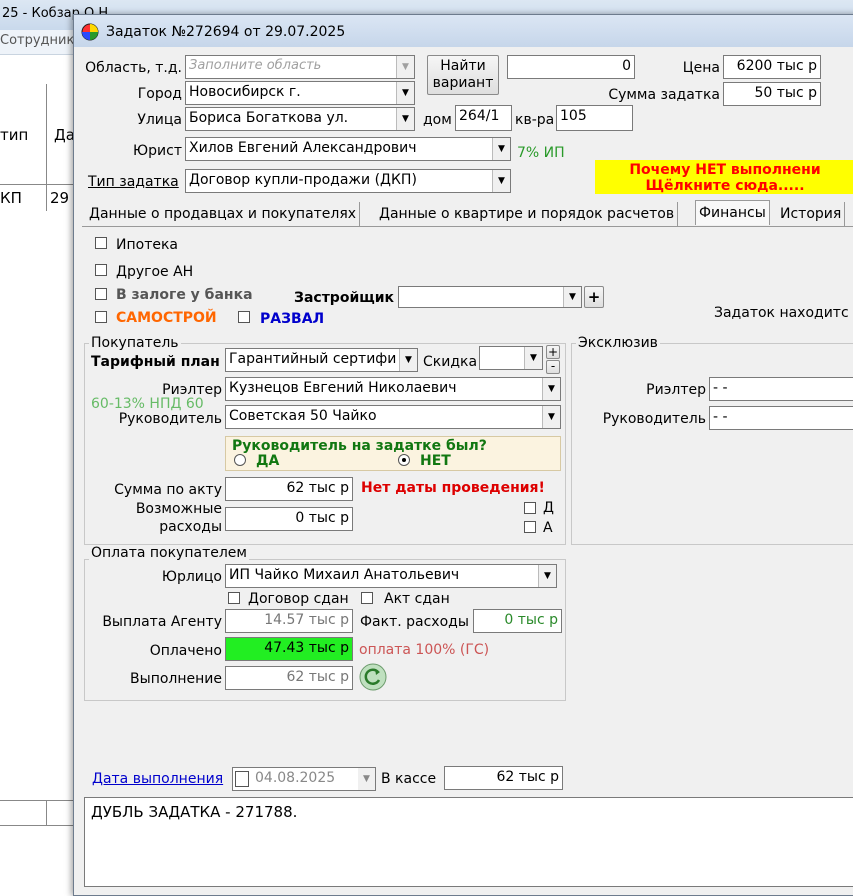  What do you see at coordinates (530, 508) in the screenshot?
I see `d-checkbox` at bounding box center [530, 508].